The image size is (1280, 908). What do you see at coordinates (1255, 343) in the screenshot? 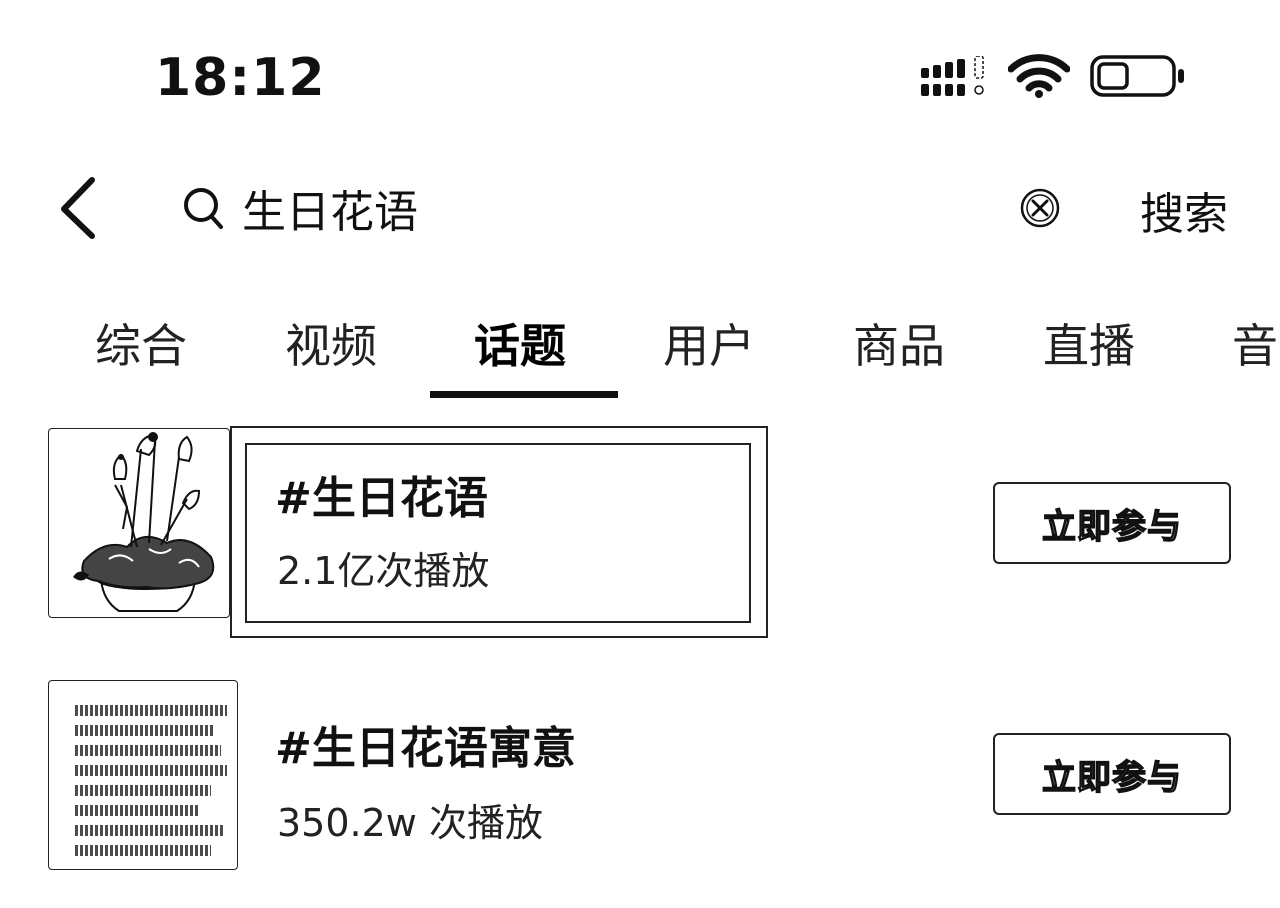
I see `tab-music: 音` at bounding box center [1255, 343].